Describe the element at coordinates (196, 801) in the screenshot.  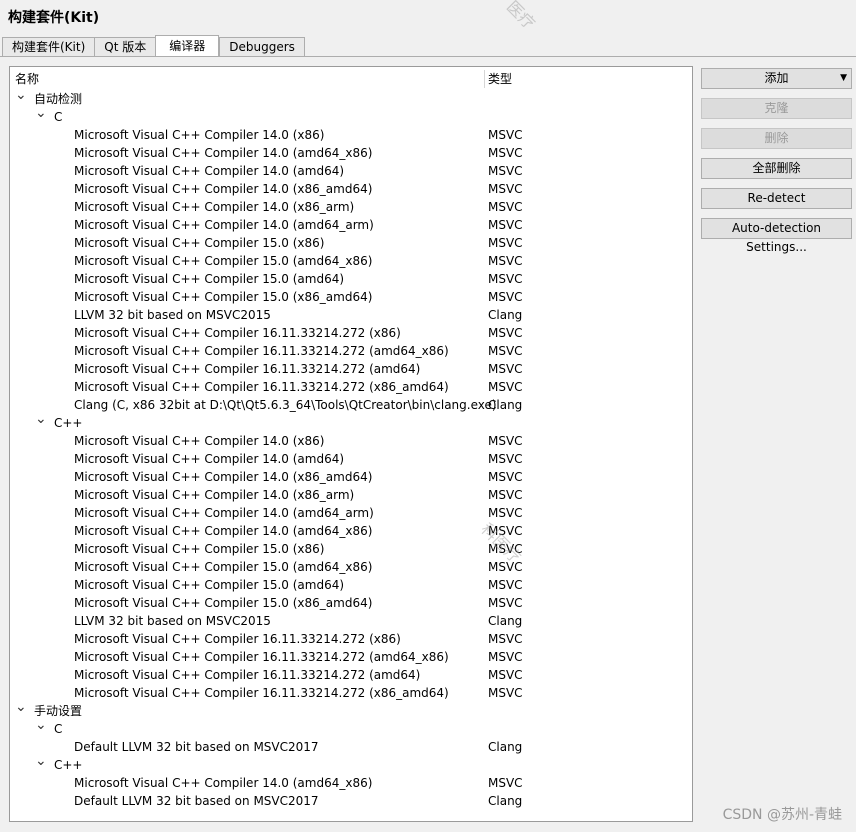
I see `tree-row-name: Default LLVM 32 bit based on MSVC2017` at that location.